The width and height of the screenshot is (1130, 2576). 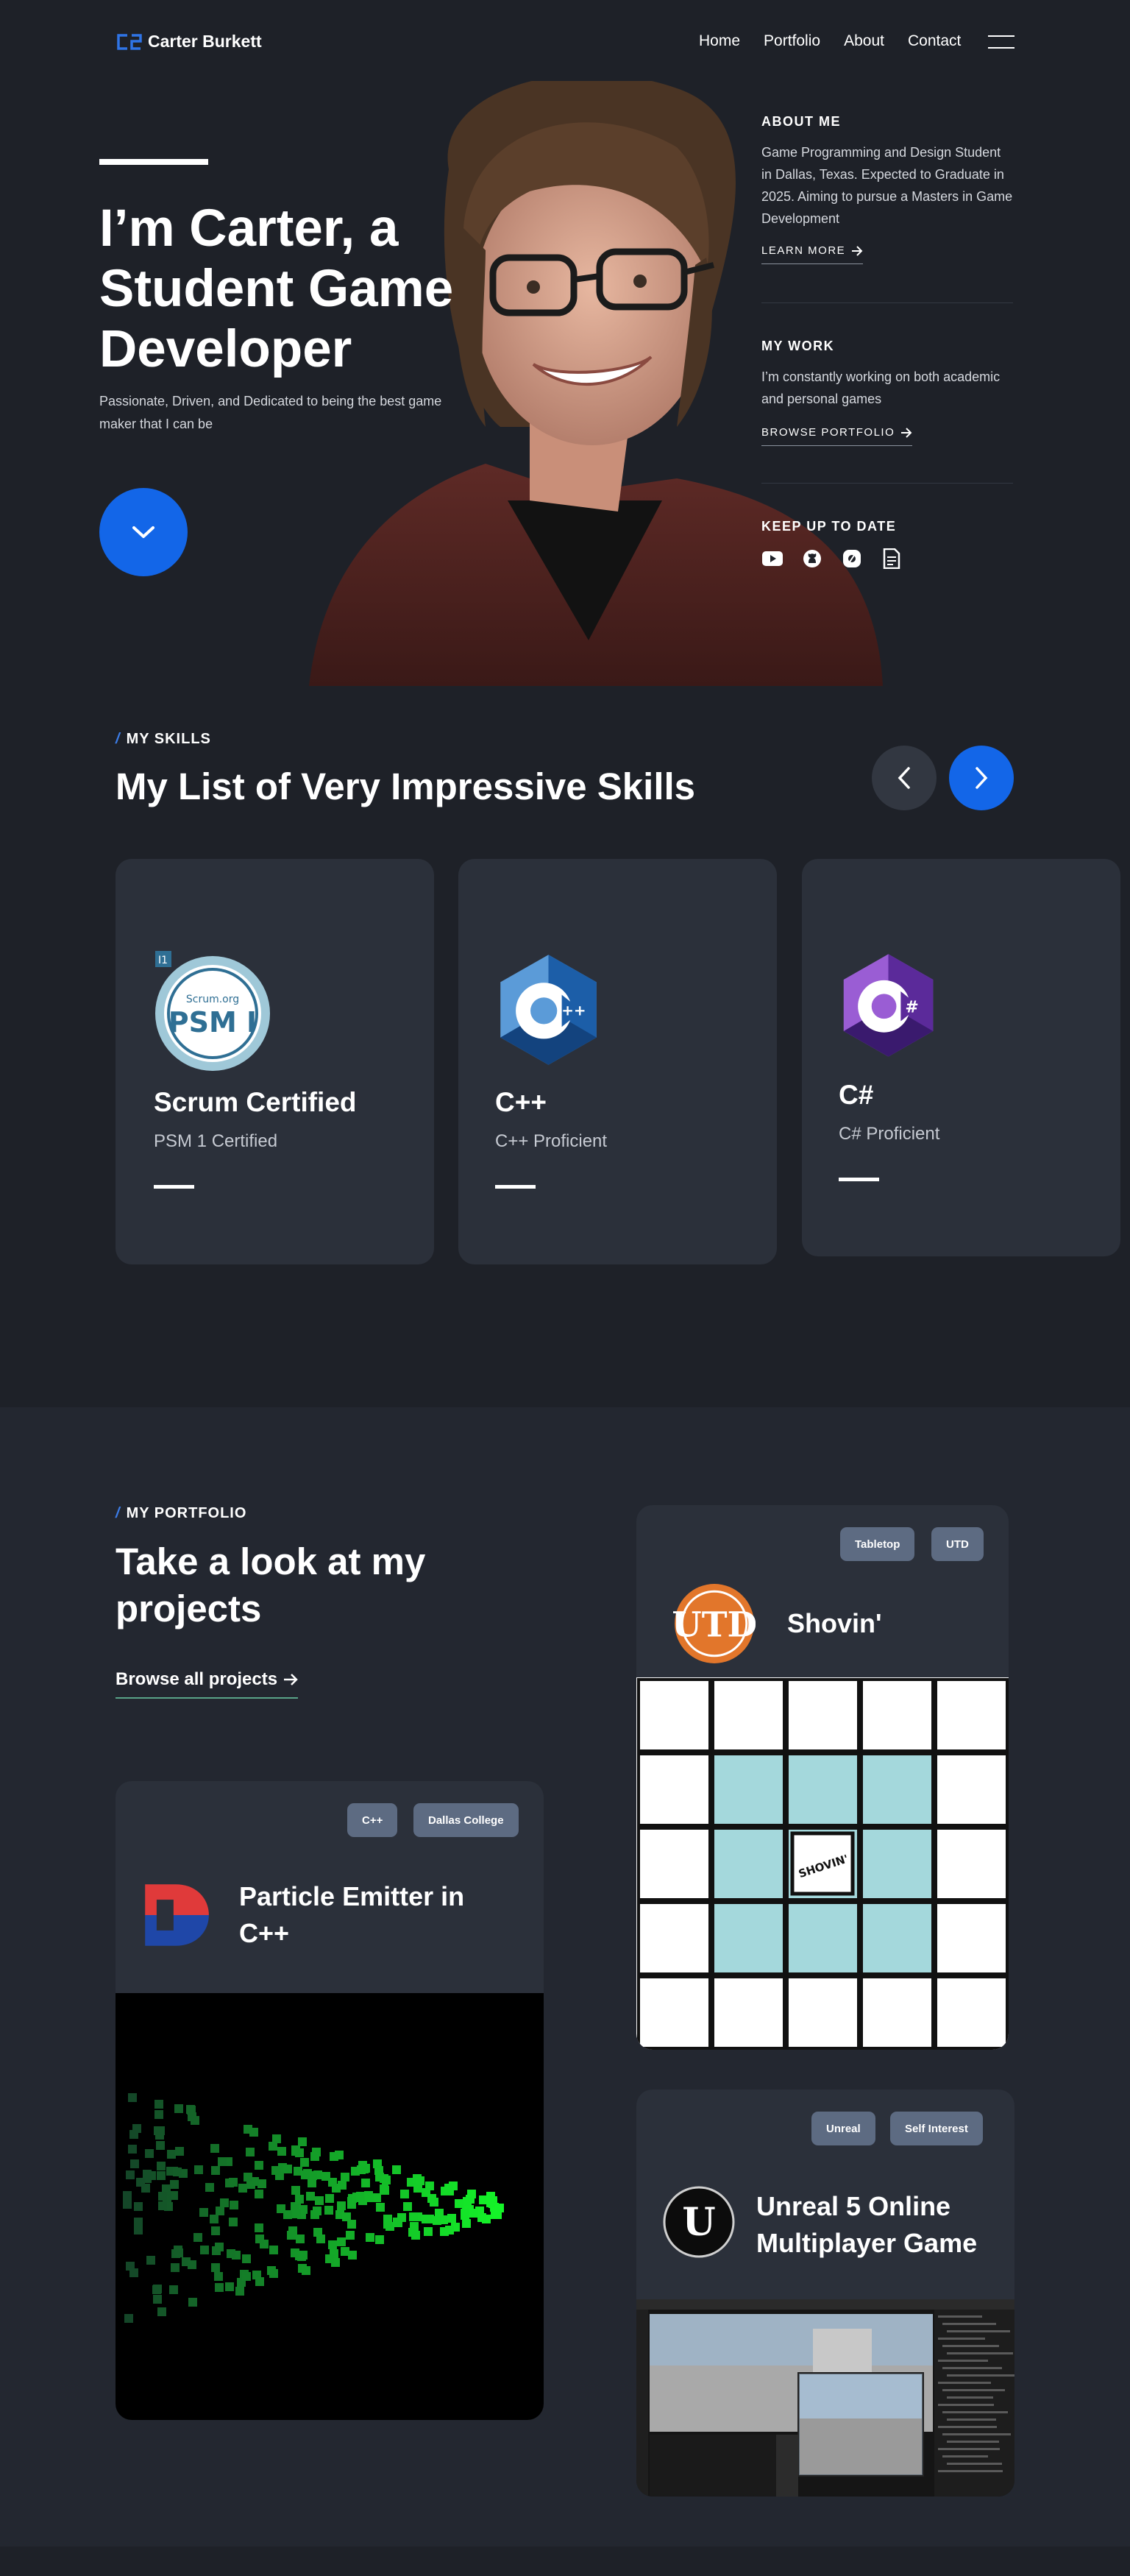 I want to click on unreal-logo: U, so click(x=699, y=2222).